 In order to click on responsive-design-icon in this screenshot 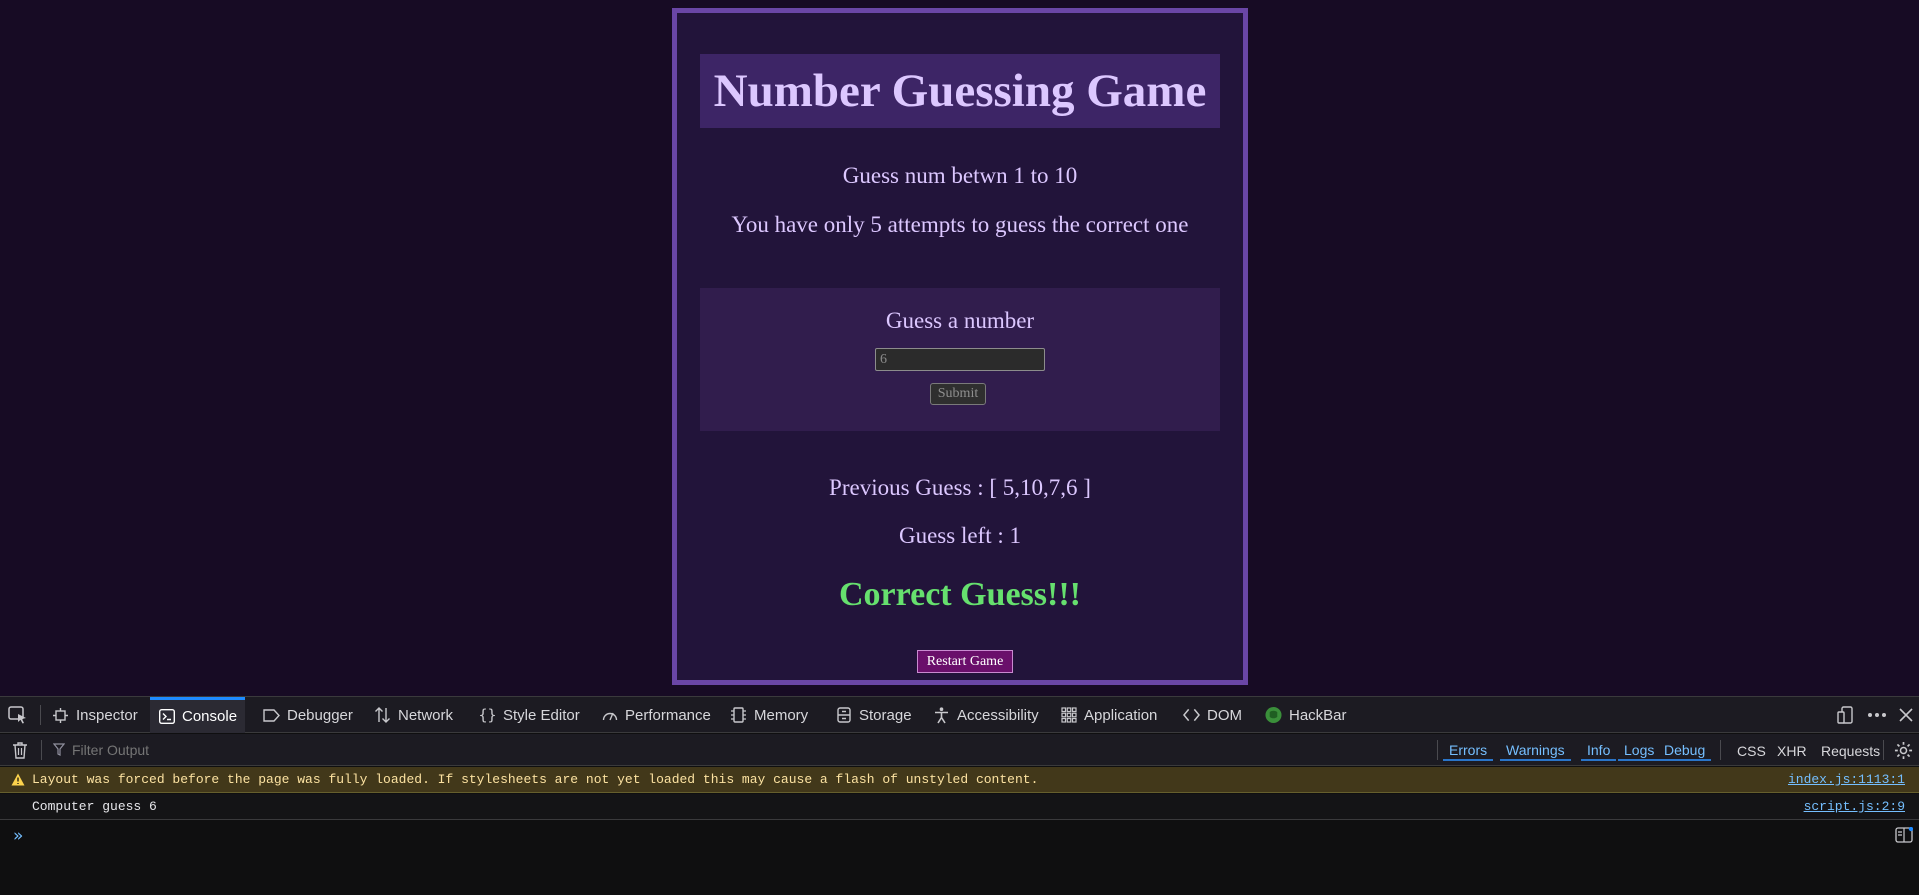, I will do `click(1846, 715)`.